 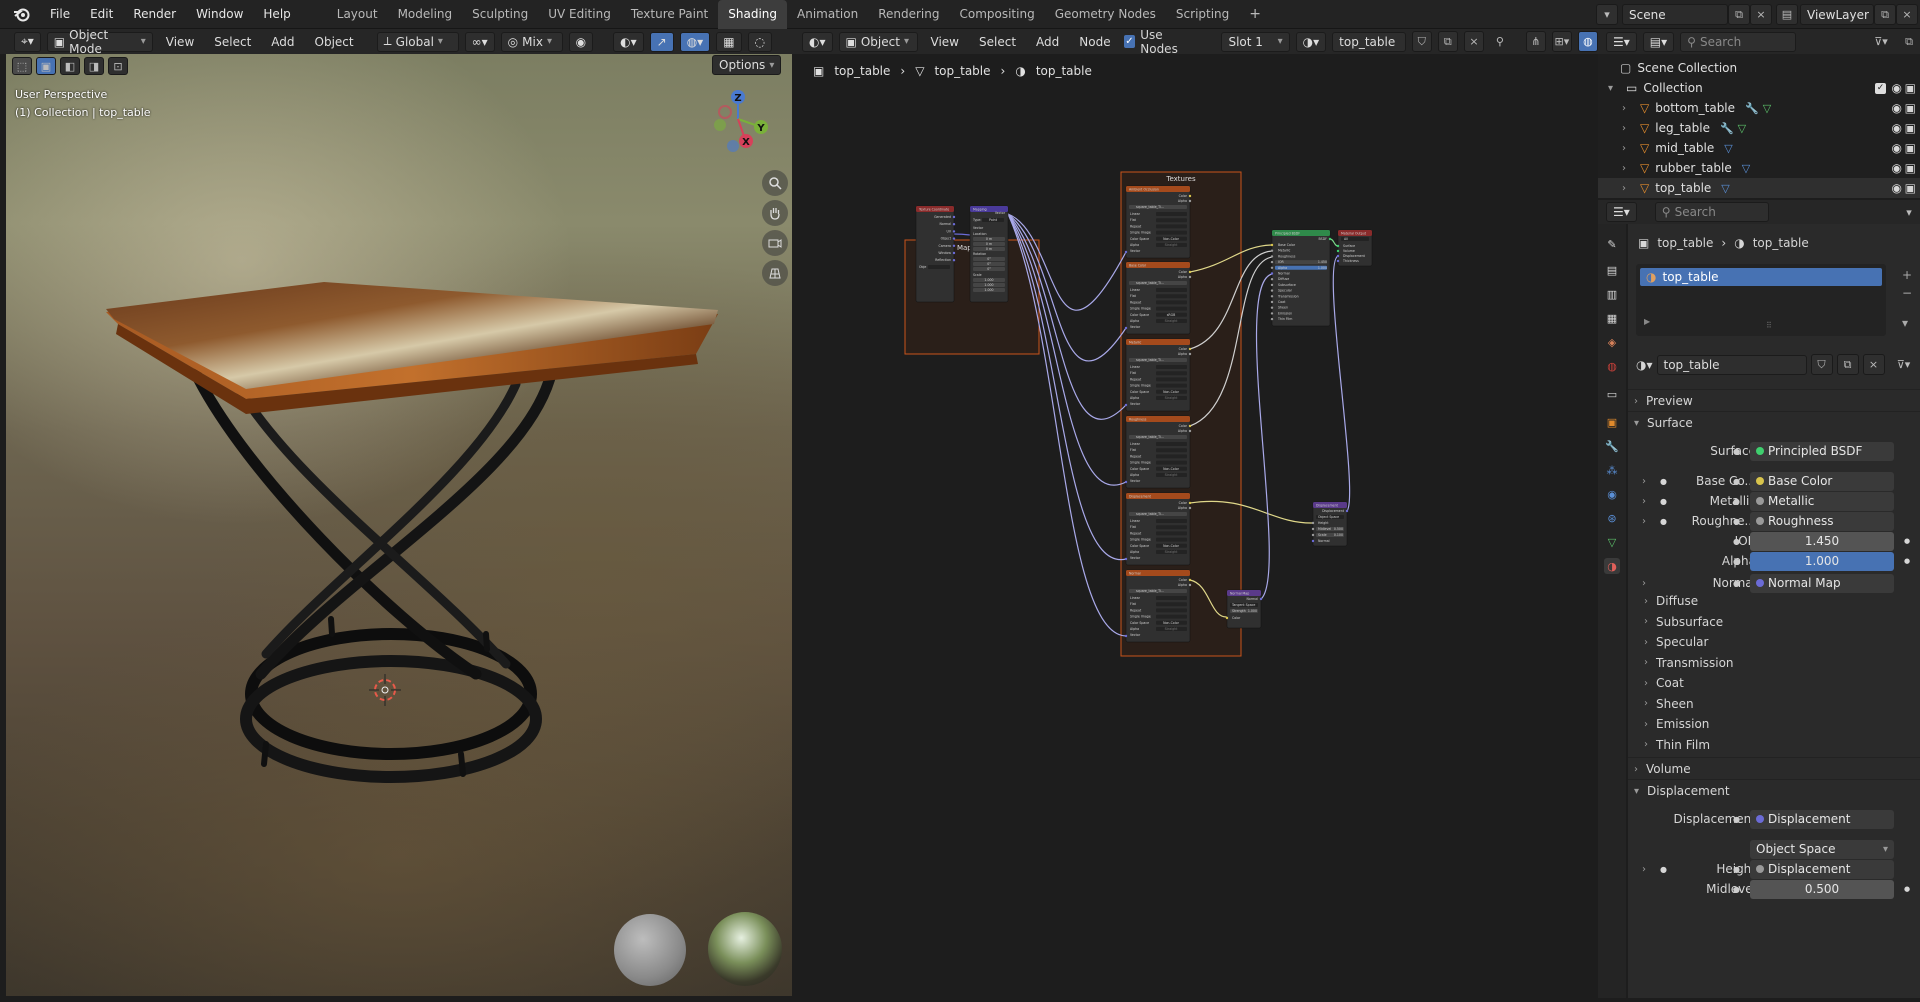 What do you see at coordinates (1821, 364) in the screenshot?
I see `fake-user-shield-icon: ⛉` at bounding box center [1821, 364].